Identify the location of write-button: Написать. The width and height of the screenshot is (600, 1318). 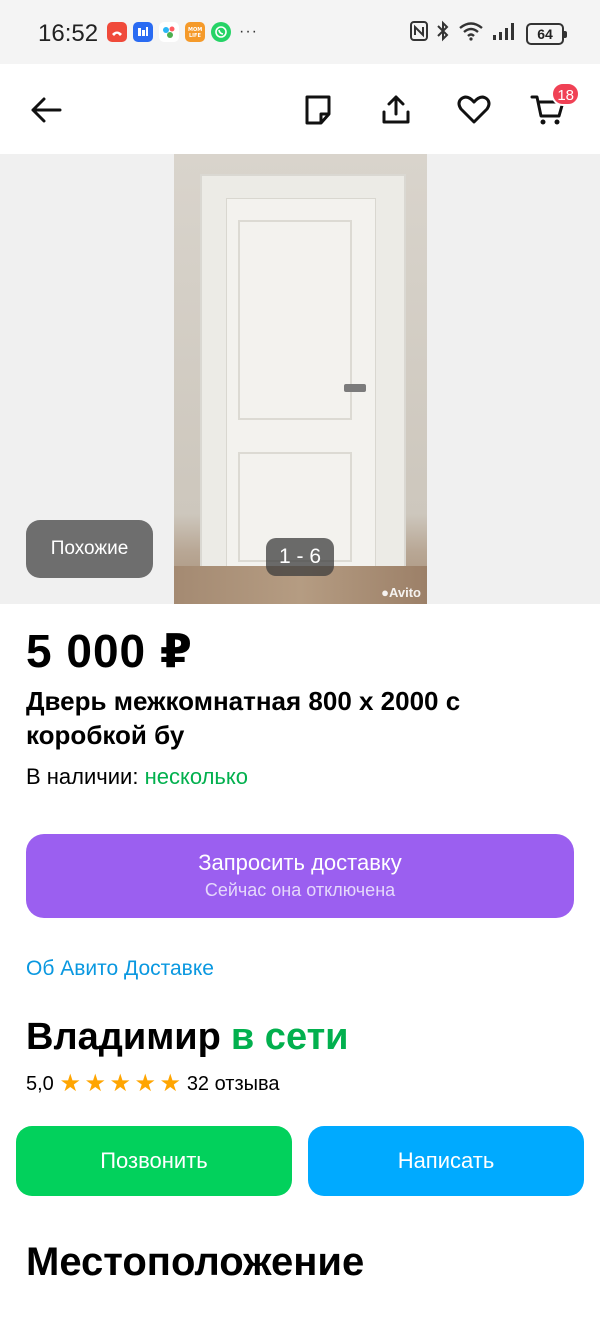
(446, 1161).